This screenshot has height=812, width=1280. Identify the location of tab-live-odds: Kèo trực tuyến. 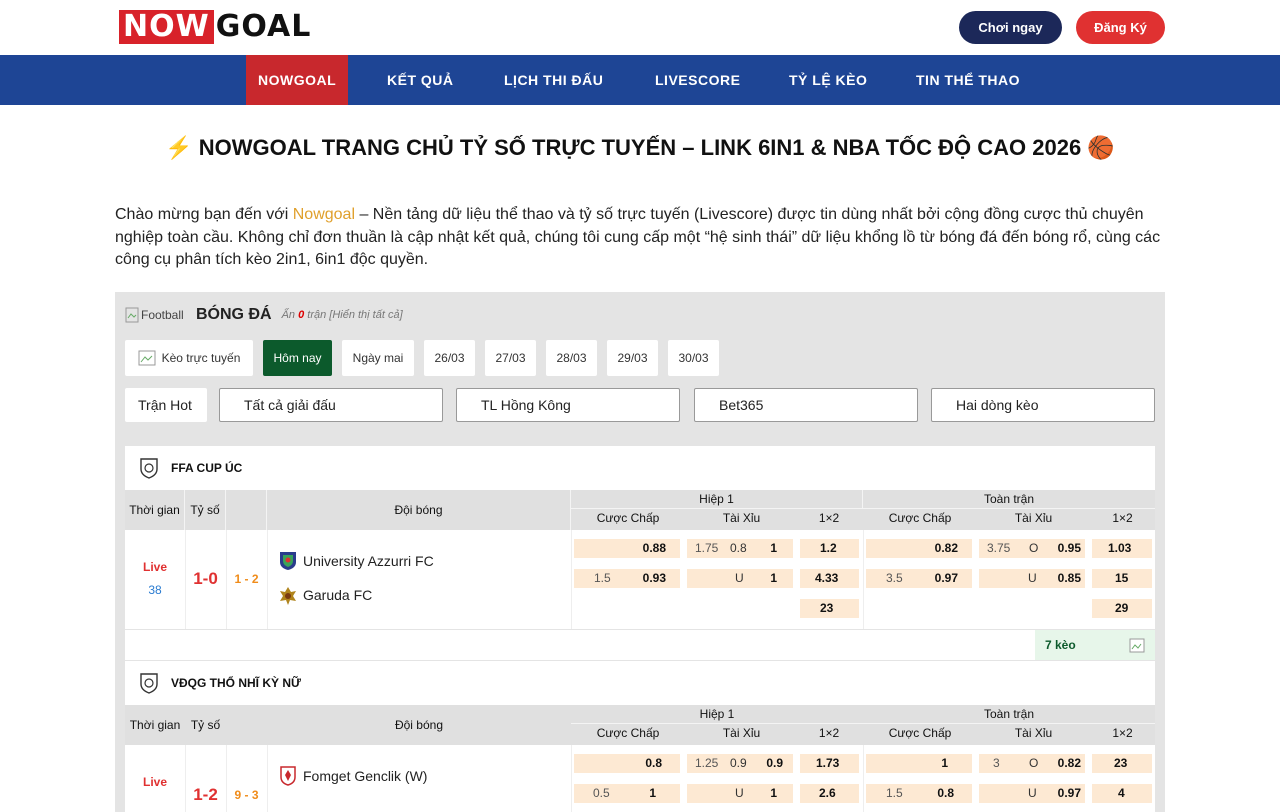
(189, 358).